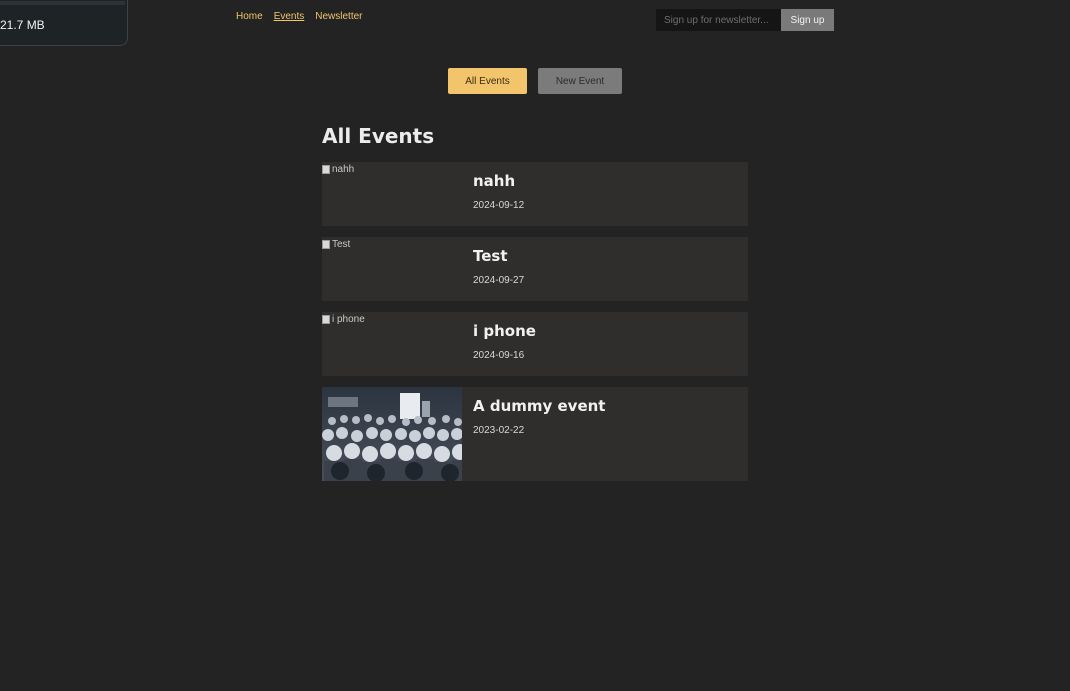 The image size is (1070, 691). What do you see at coordinates (289, 16) in the screenshot?
I see `nav-events-link: Events` at bounding box center [289, 16].